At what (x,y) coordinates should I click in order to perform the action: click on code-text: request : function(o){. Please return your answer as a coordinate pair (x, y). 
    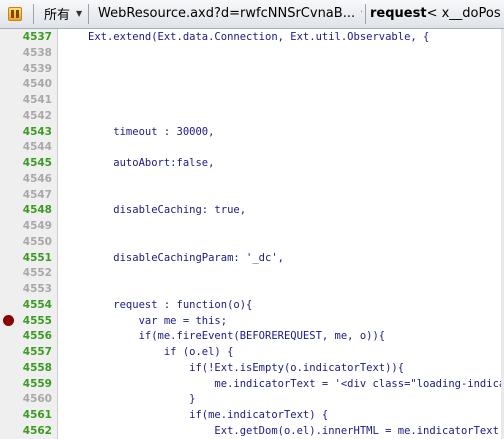
    Looking at the image, I should click on (170, 304).